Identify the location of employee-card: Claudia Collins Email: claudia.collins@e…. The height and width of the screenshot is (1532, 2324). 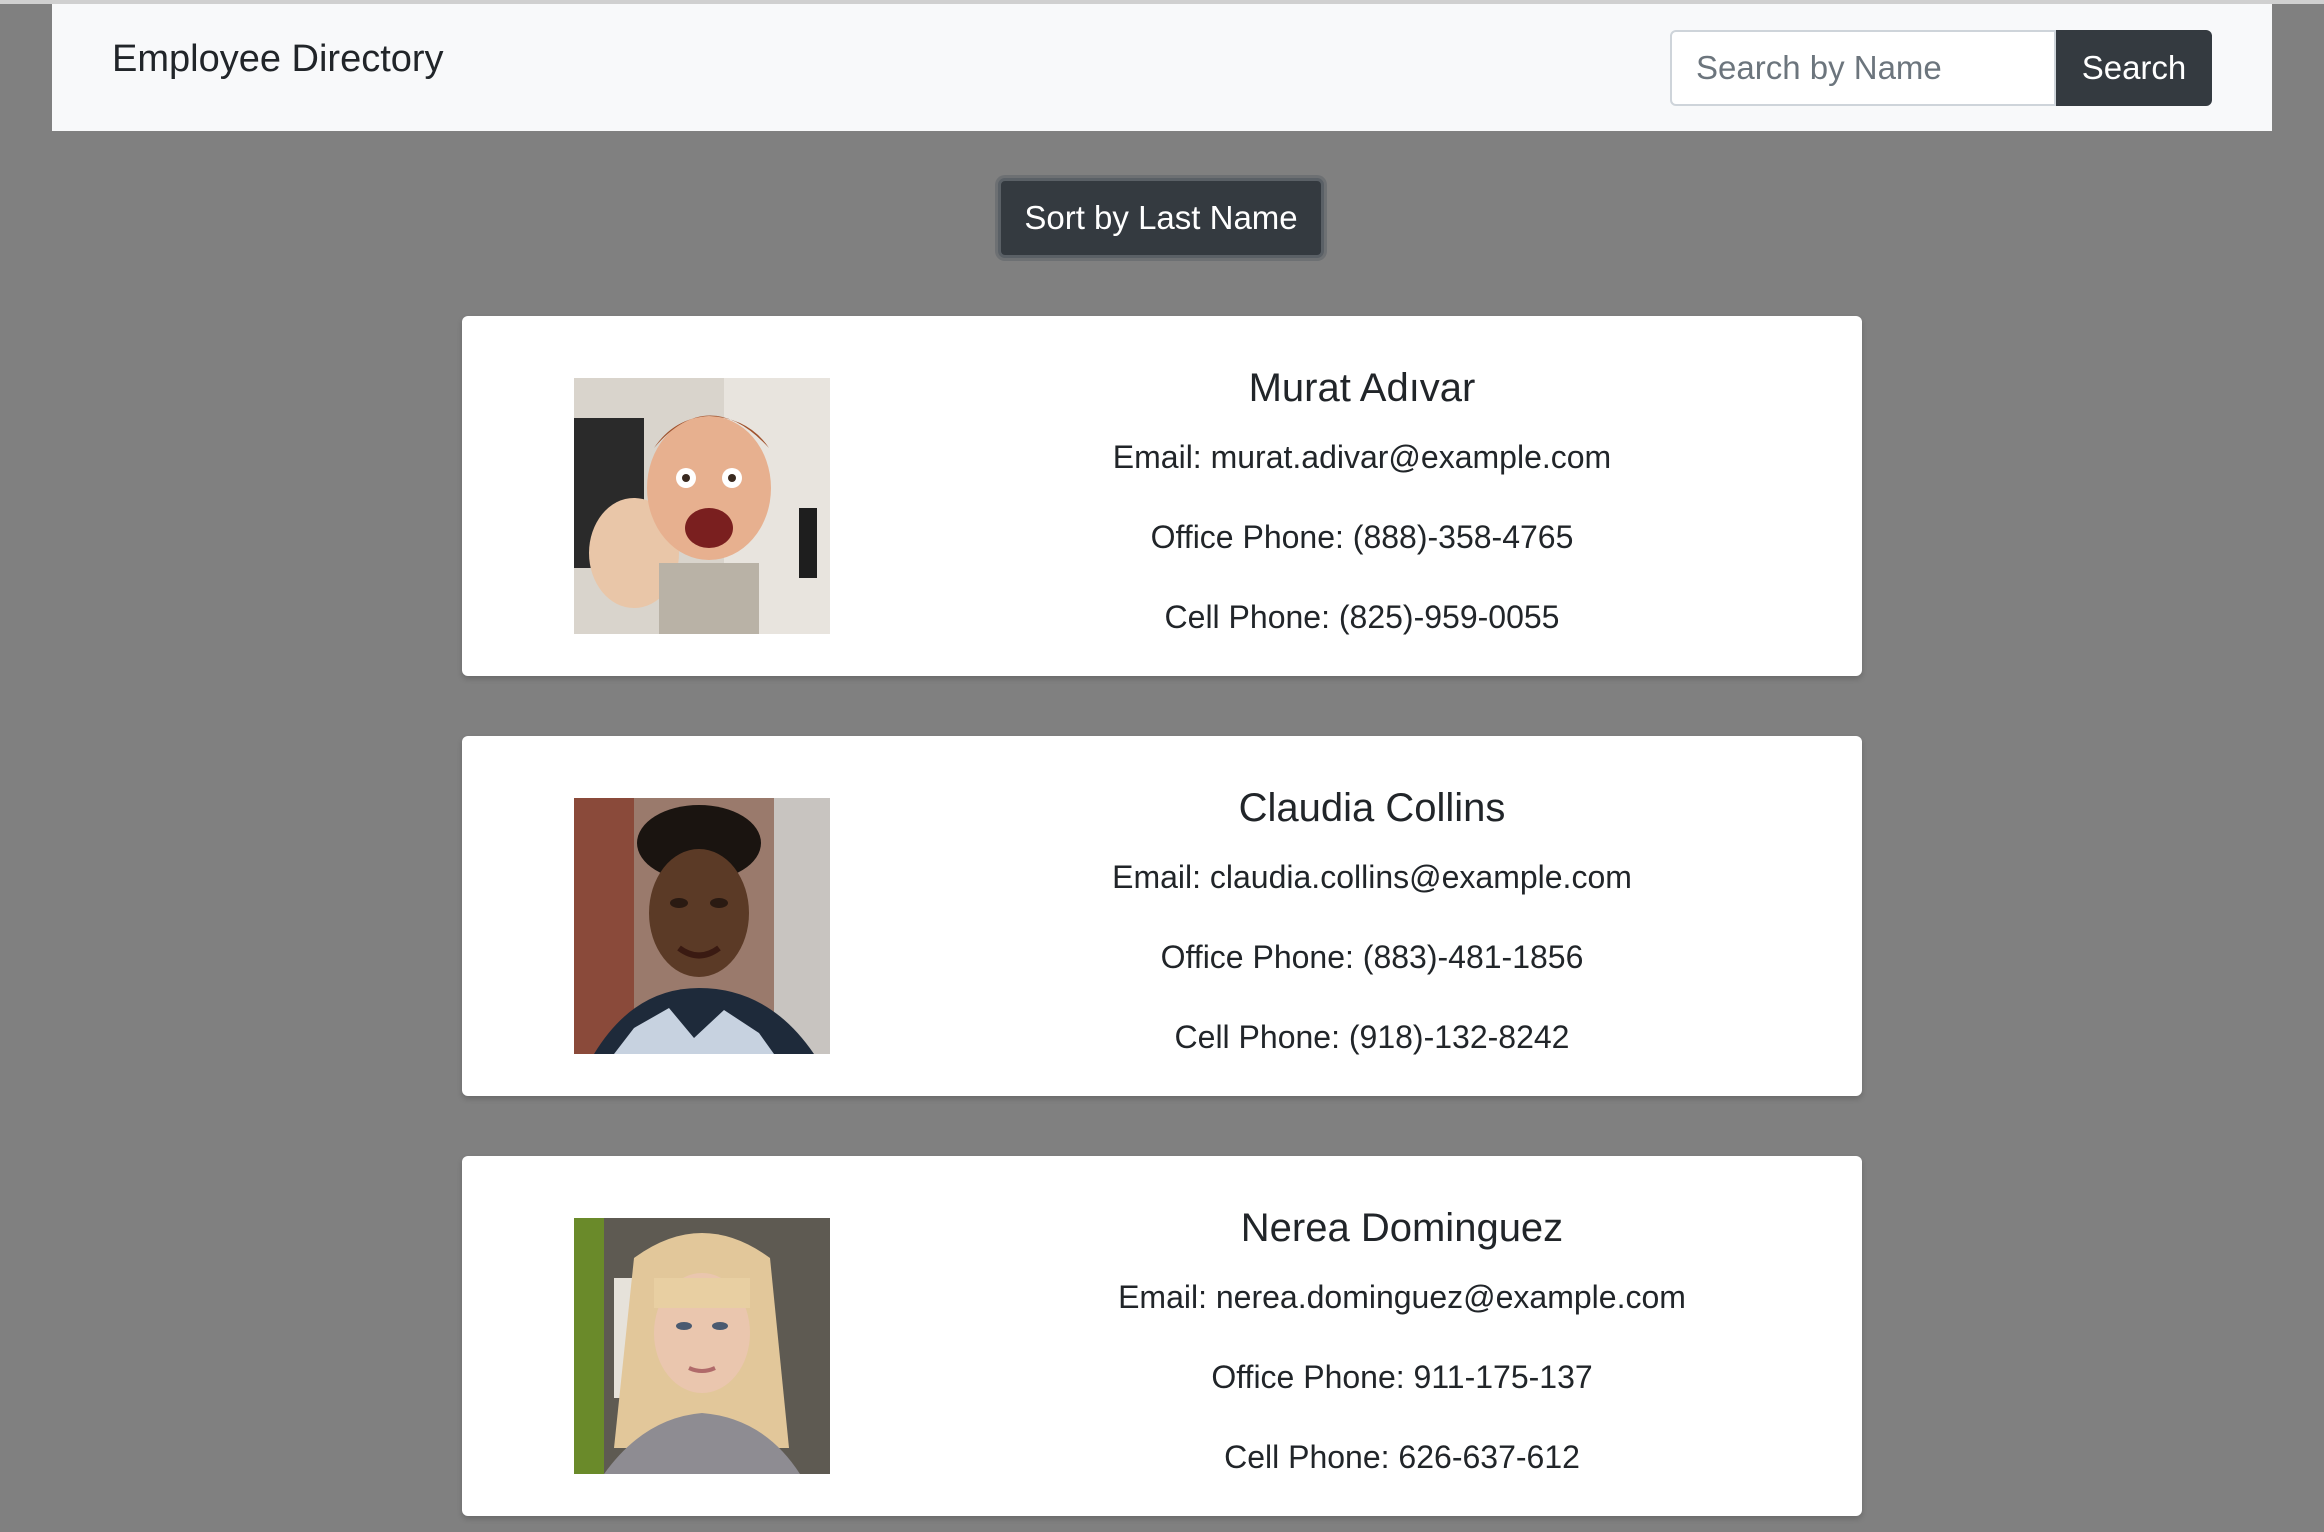
(1162, 916).